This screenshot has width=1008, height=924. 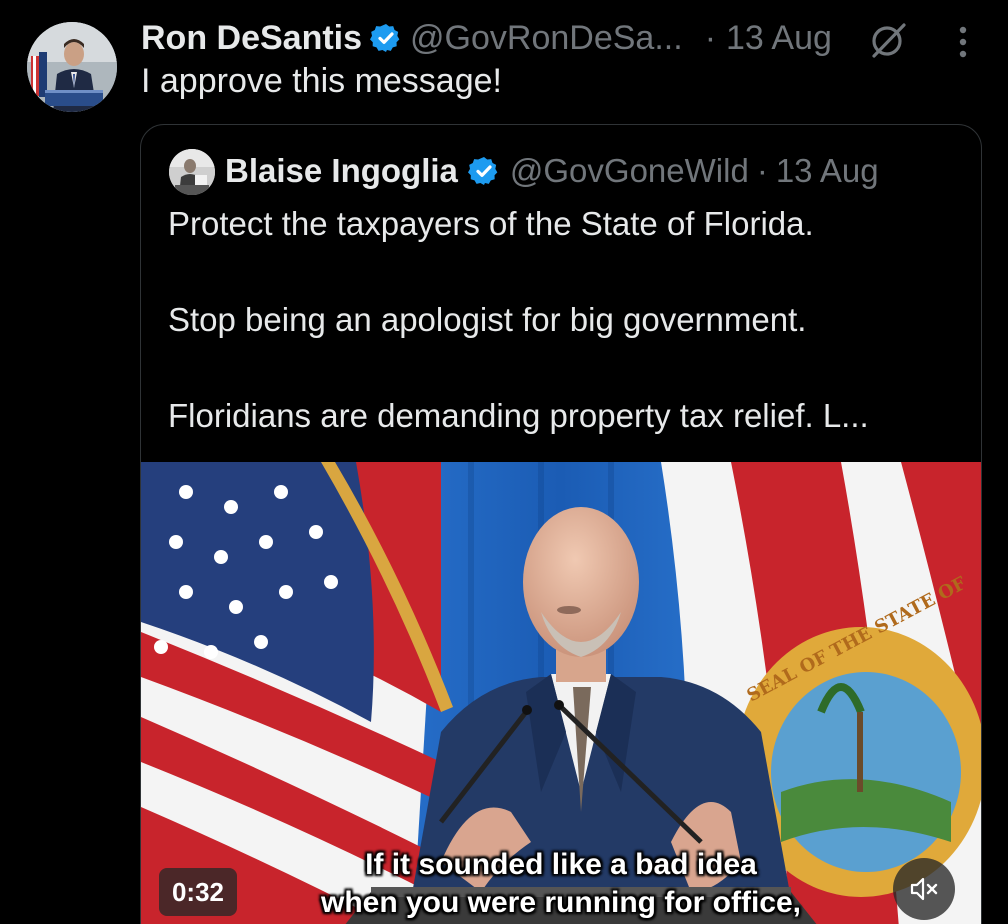 I want to click on quoted-tweet-date: 13 Aug, so click(x=827, y=171).